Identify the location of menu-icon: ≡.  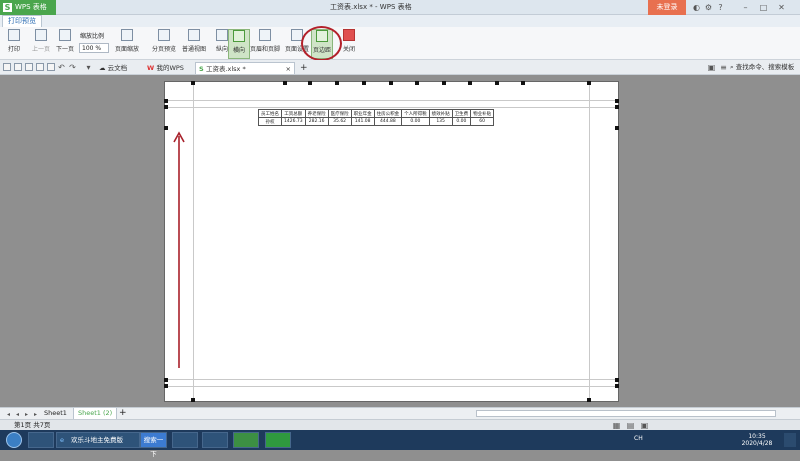
(723, 67).